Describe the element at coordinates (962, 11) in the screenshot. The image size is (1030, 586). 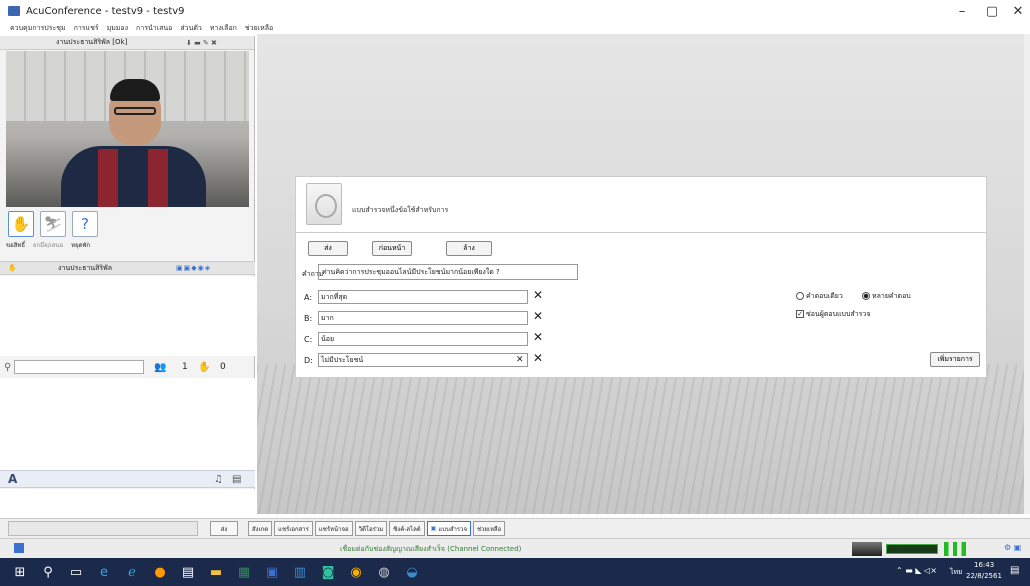
I see `minimize-icon: –` at that location.